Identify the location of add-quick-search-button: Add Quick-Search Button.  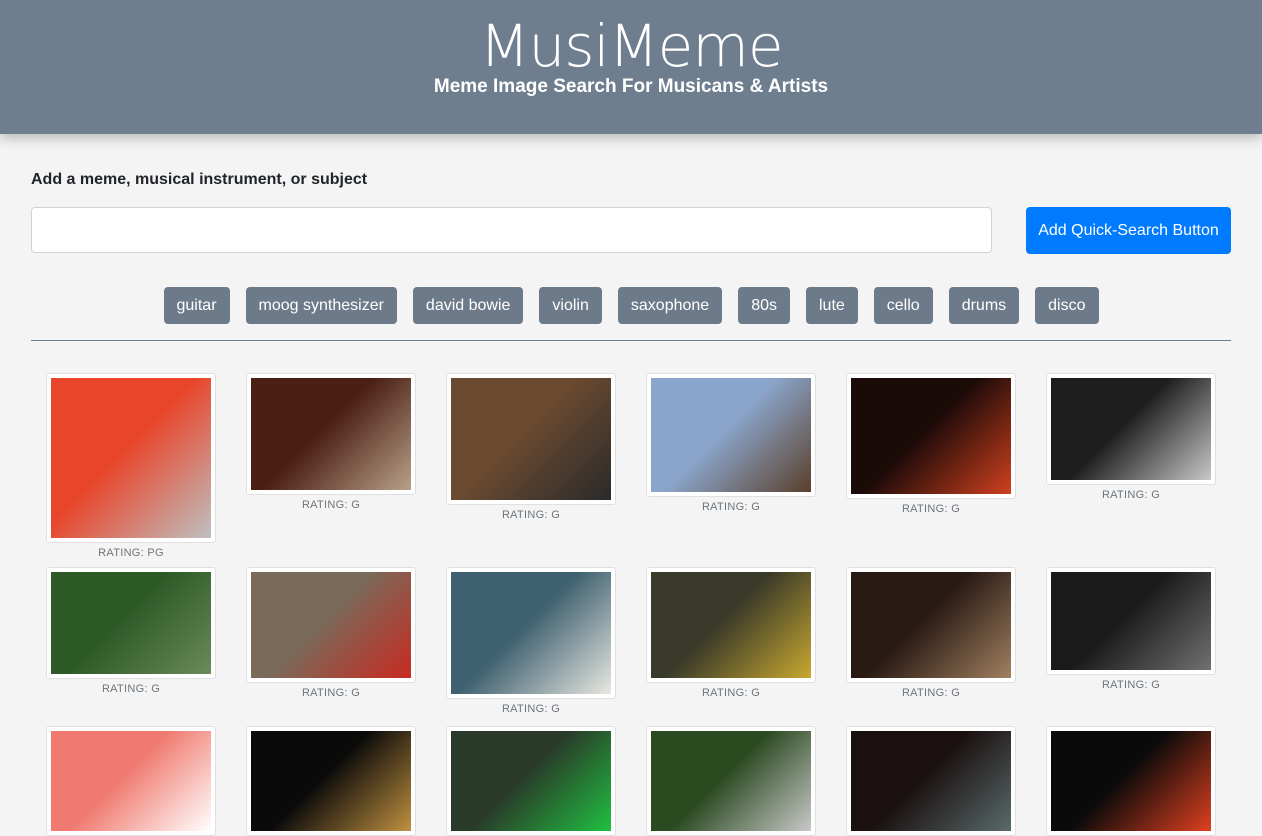
(1128, 230).